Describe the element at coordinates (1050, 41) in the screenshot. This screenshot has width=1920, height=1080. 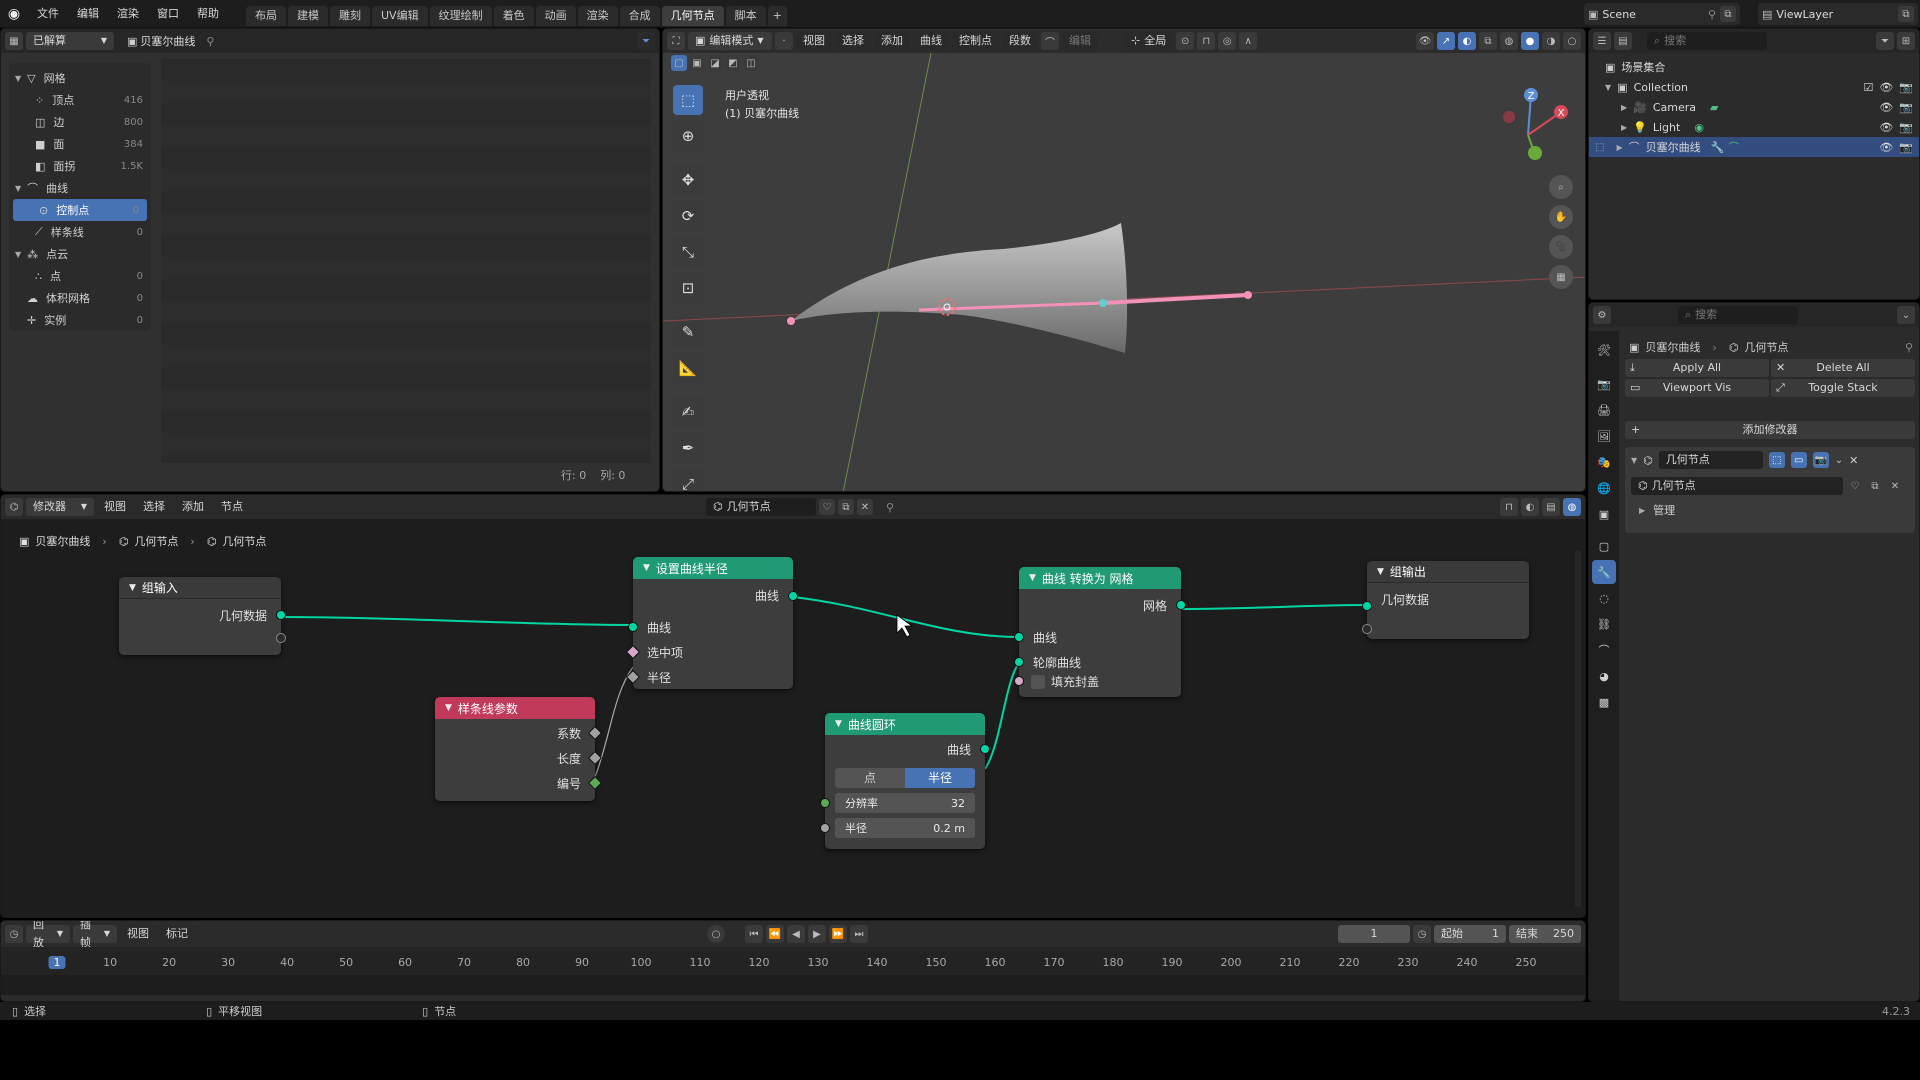
I see `curve-type-icon: ⌒` at that location.